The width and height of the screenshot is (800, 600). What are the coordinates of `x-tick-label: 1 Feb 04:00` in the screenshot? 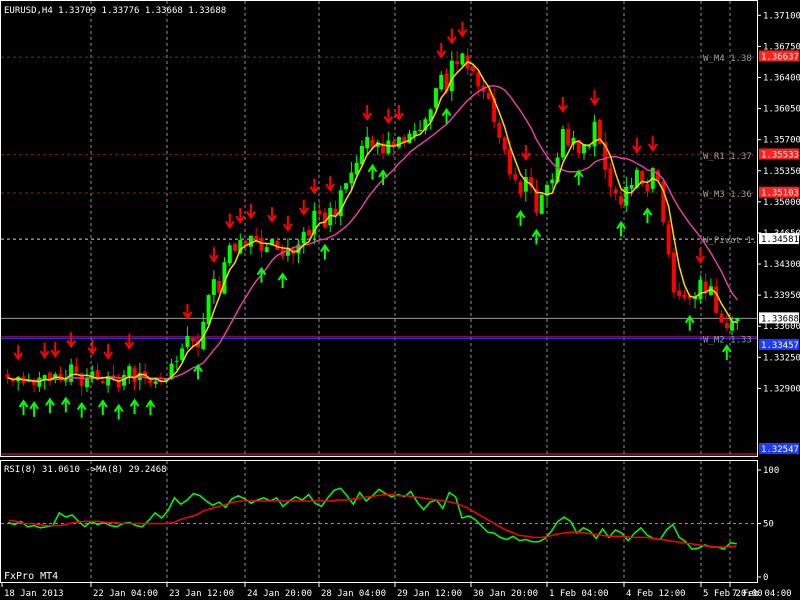 It's located at (579, 594).